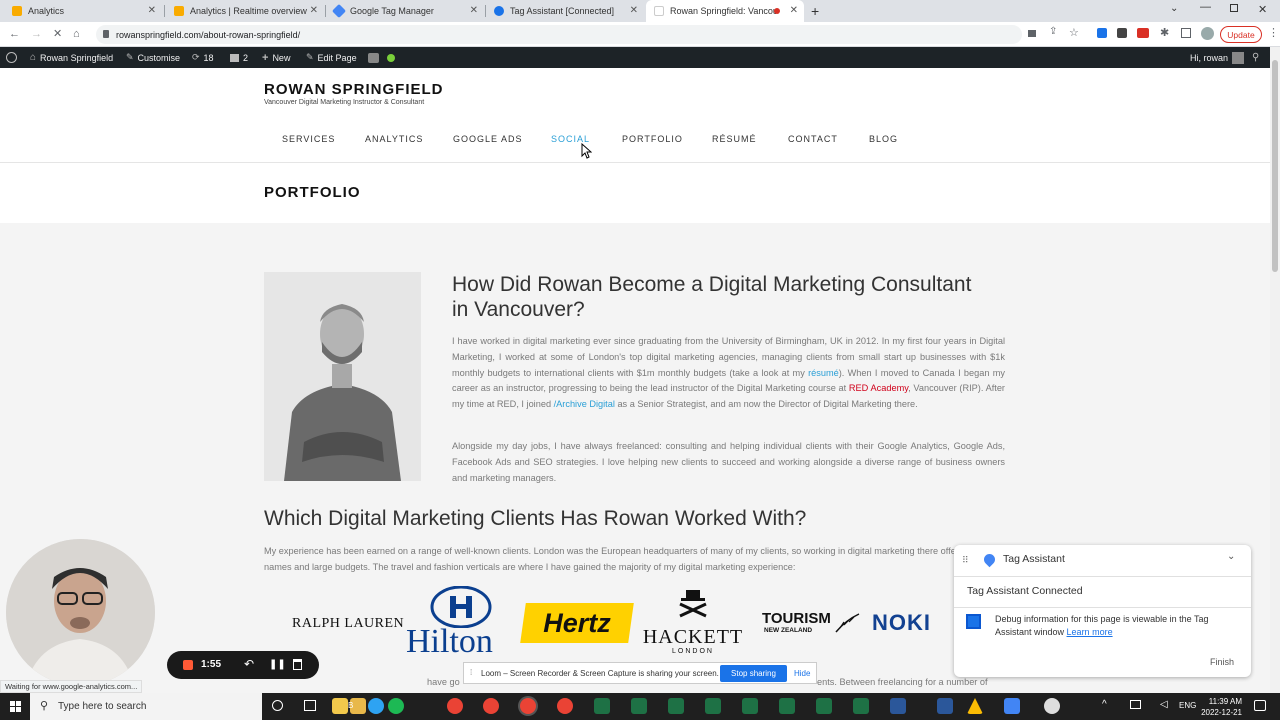 This screenshot has width=1280, height=720. I want to click on hide-button: Hide, so click(802, 673).